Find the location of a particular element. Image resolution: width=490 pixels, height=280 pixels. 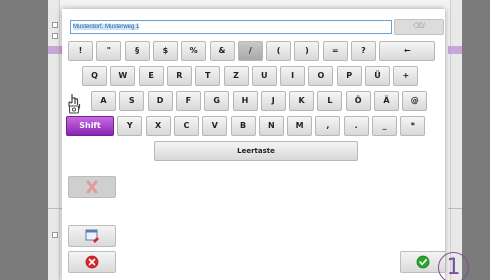

clear-input-button: ⌫/ is located at coordinates (419, 27).